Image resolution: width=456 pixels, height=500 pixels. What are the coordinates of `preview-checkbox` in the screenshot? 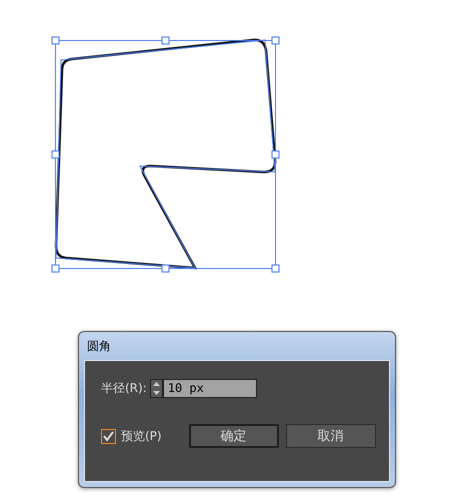 It's located at (108, 436).